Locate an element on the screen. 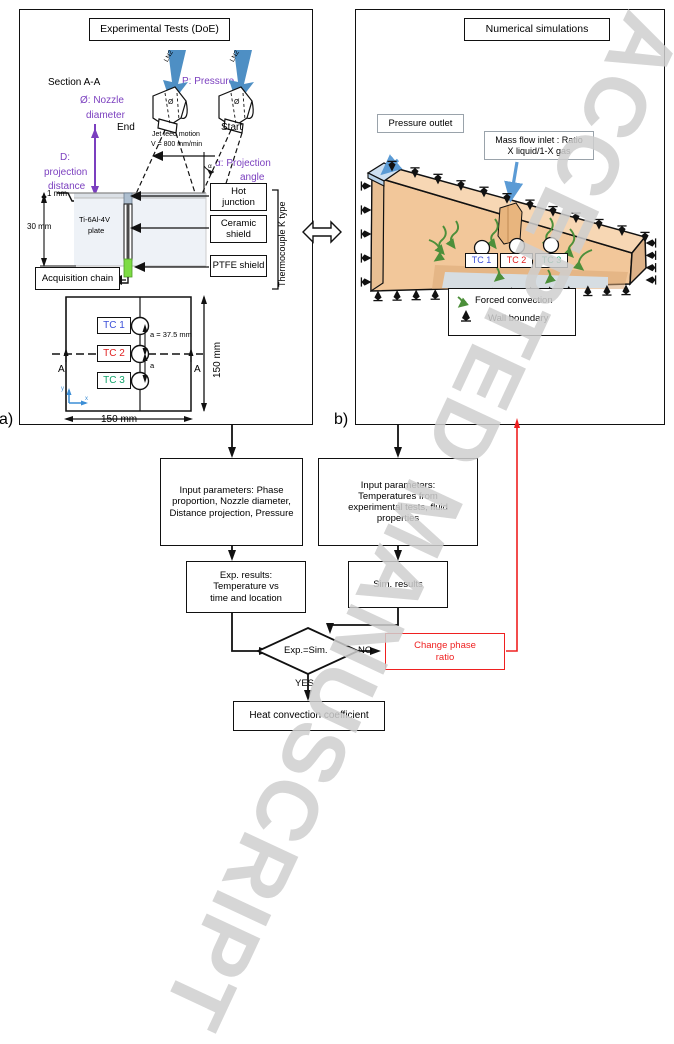  change-phase-line2: ratio is located at coordinates (445, 657).